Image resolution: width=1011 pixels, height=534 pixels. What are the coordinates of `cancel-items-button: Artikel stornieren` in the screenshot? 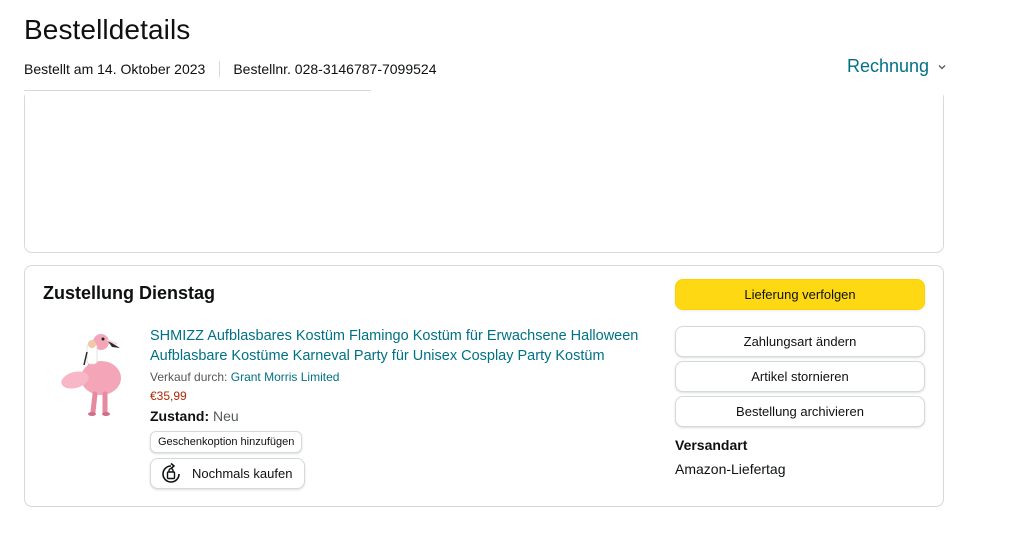 It's located at (800, 376).